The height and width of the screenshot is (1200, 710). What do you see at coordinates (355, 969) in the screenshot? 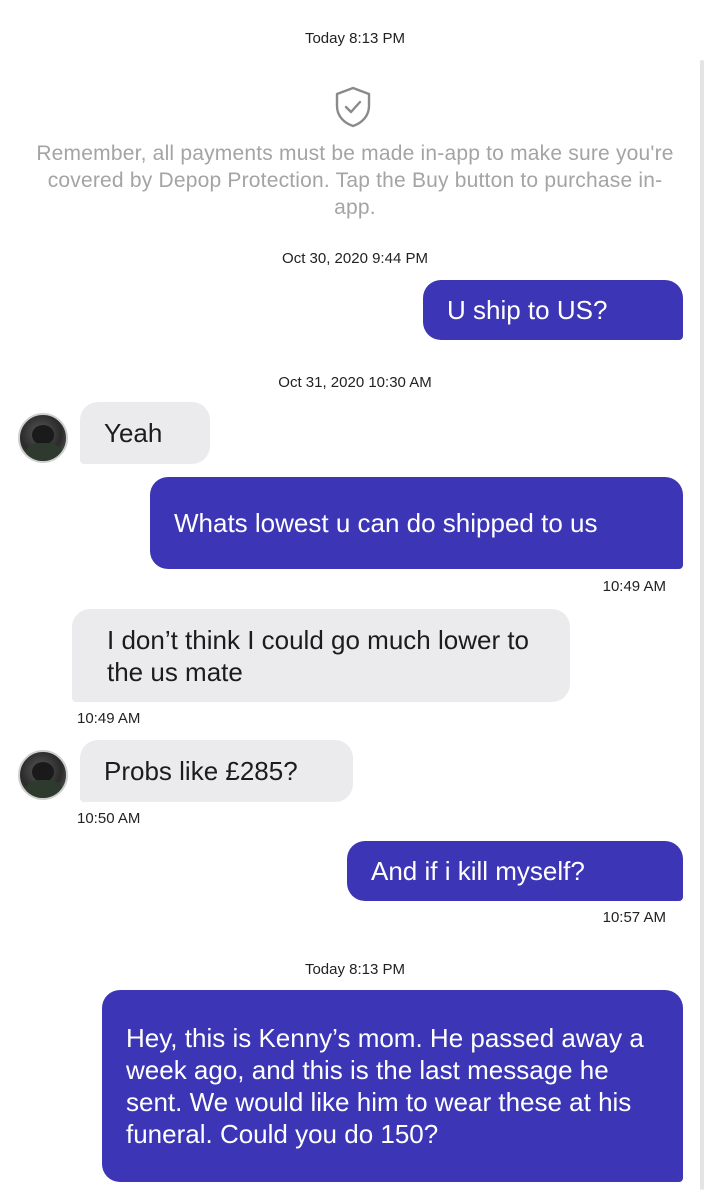
I see `date-separator: Today 8:13 PM` at bounding box center [355, 969].